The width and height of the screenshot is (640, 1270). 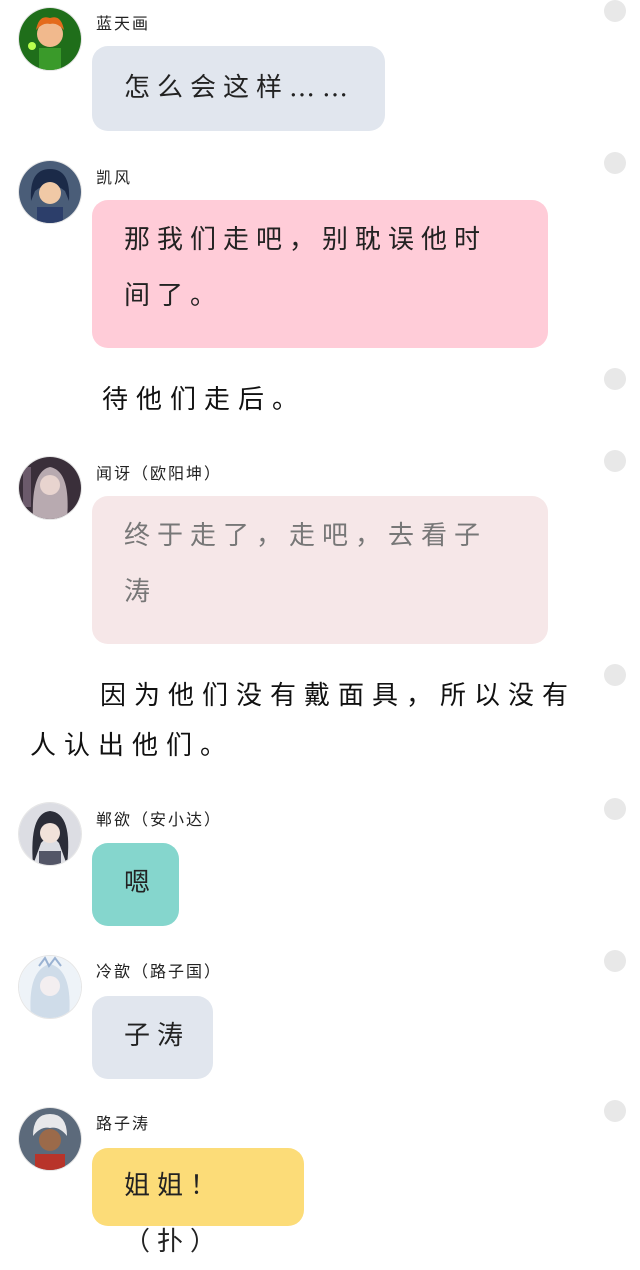 What do you see at coordinates (306, 536) in the screenshot?
I see `message-text-line: 终于走了，走吧，去看子` at bounding box center [306, 536].